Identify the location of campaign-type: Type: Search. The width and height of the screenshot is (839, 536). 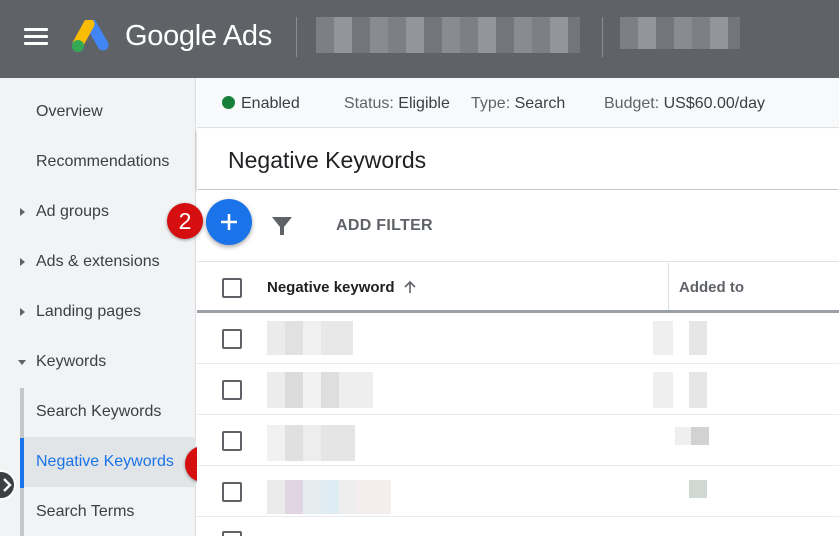
(518, 104).